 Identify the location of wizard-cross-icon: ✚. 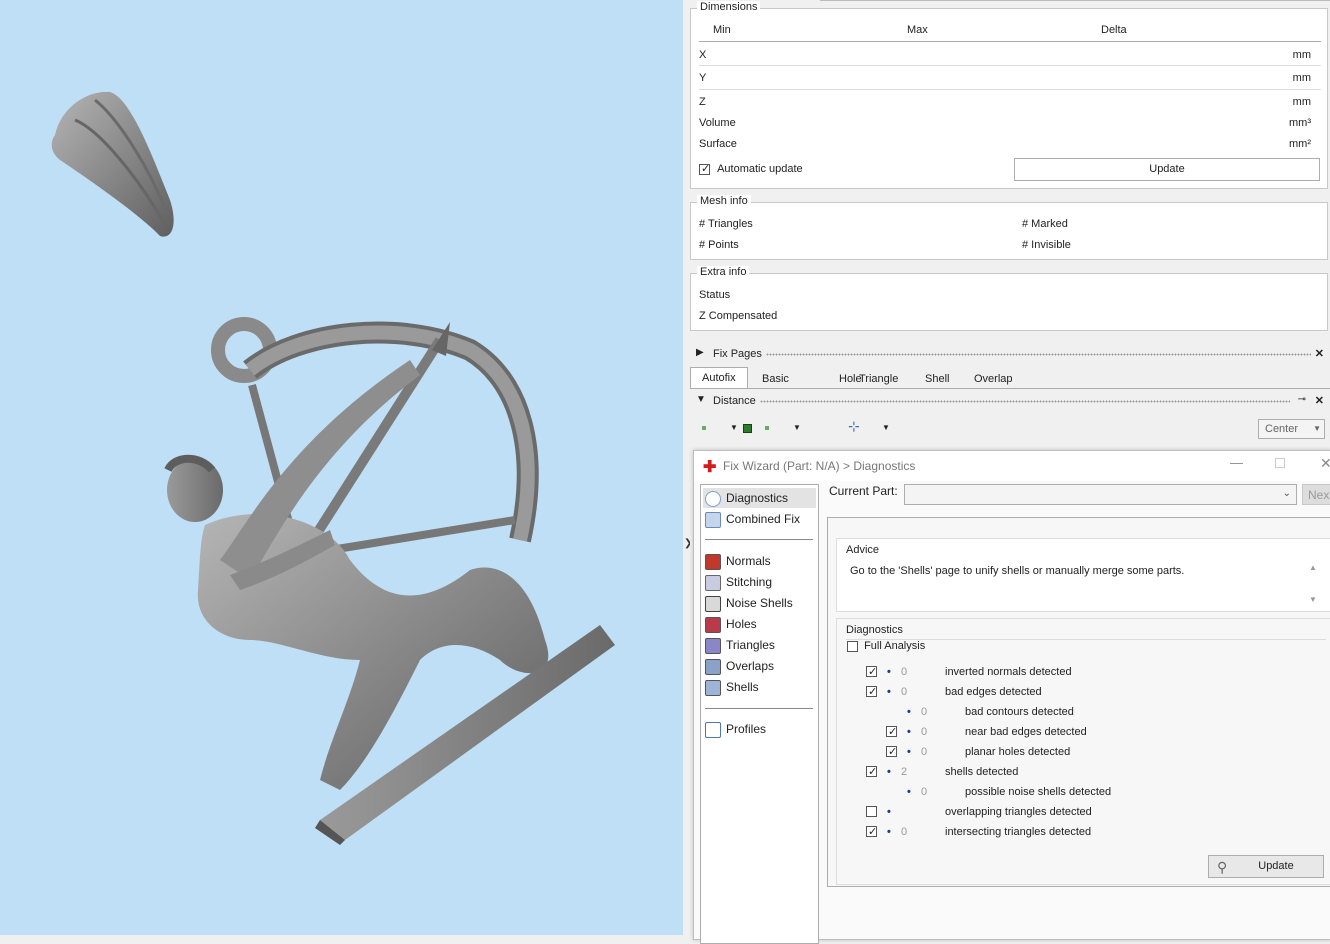
(710, 467).